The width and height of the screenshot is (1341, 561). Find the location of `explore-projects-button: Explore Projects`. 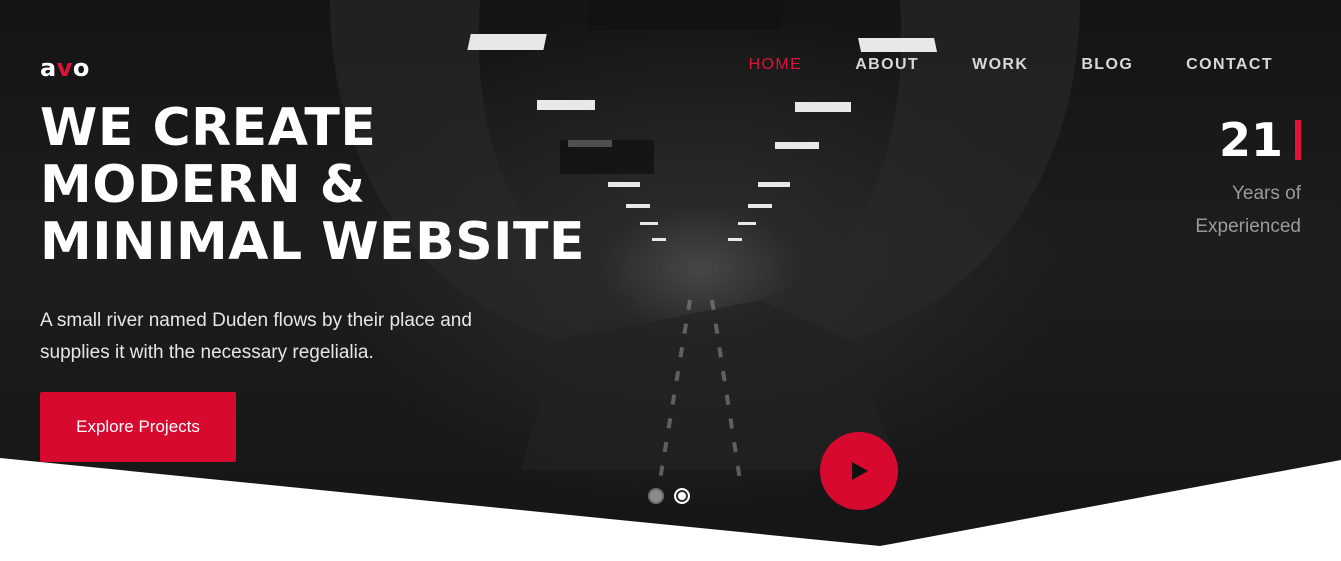

explore-projects-button: Explore Projects is located at coordinates (138, 427).